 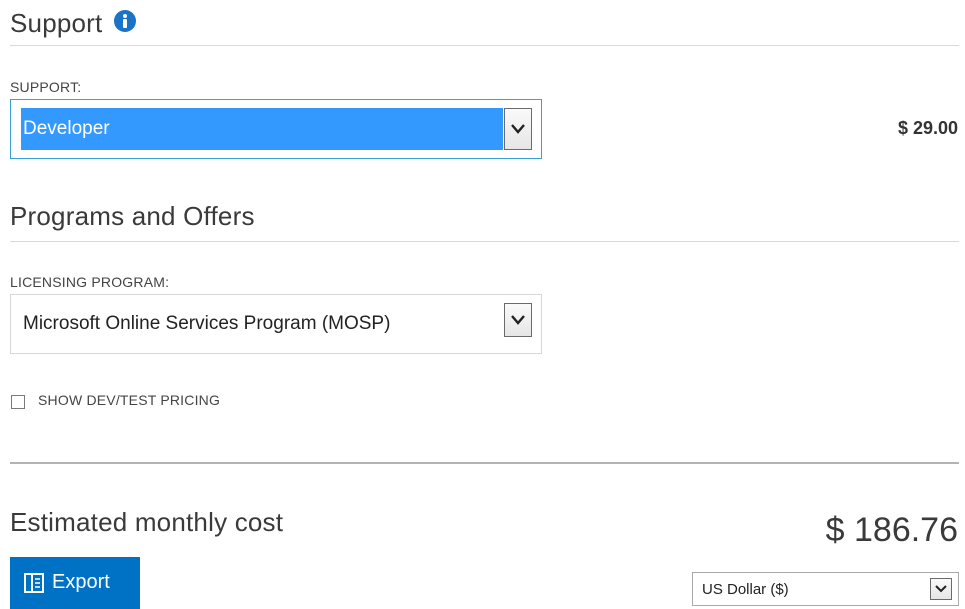 I want to click on info-icon, so click(x=124, y=23).